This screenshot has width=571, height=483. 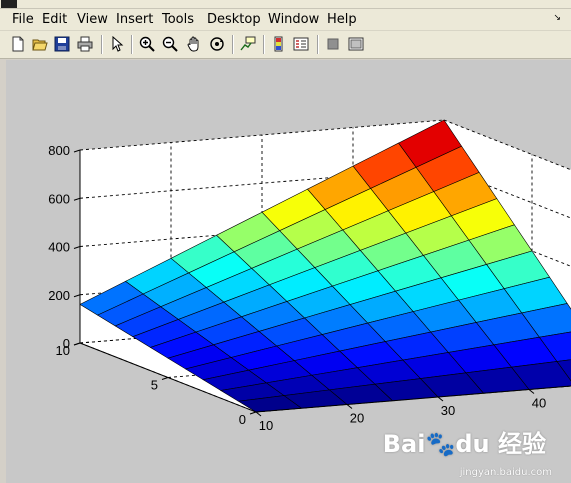 I want to click on zoom-out-icon, so click(x=170, y=44).